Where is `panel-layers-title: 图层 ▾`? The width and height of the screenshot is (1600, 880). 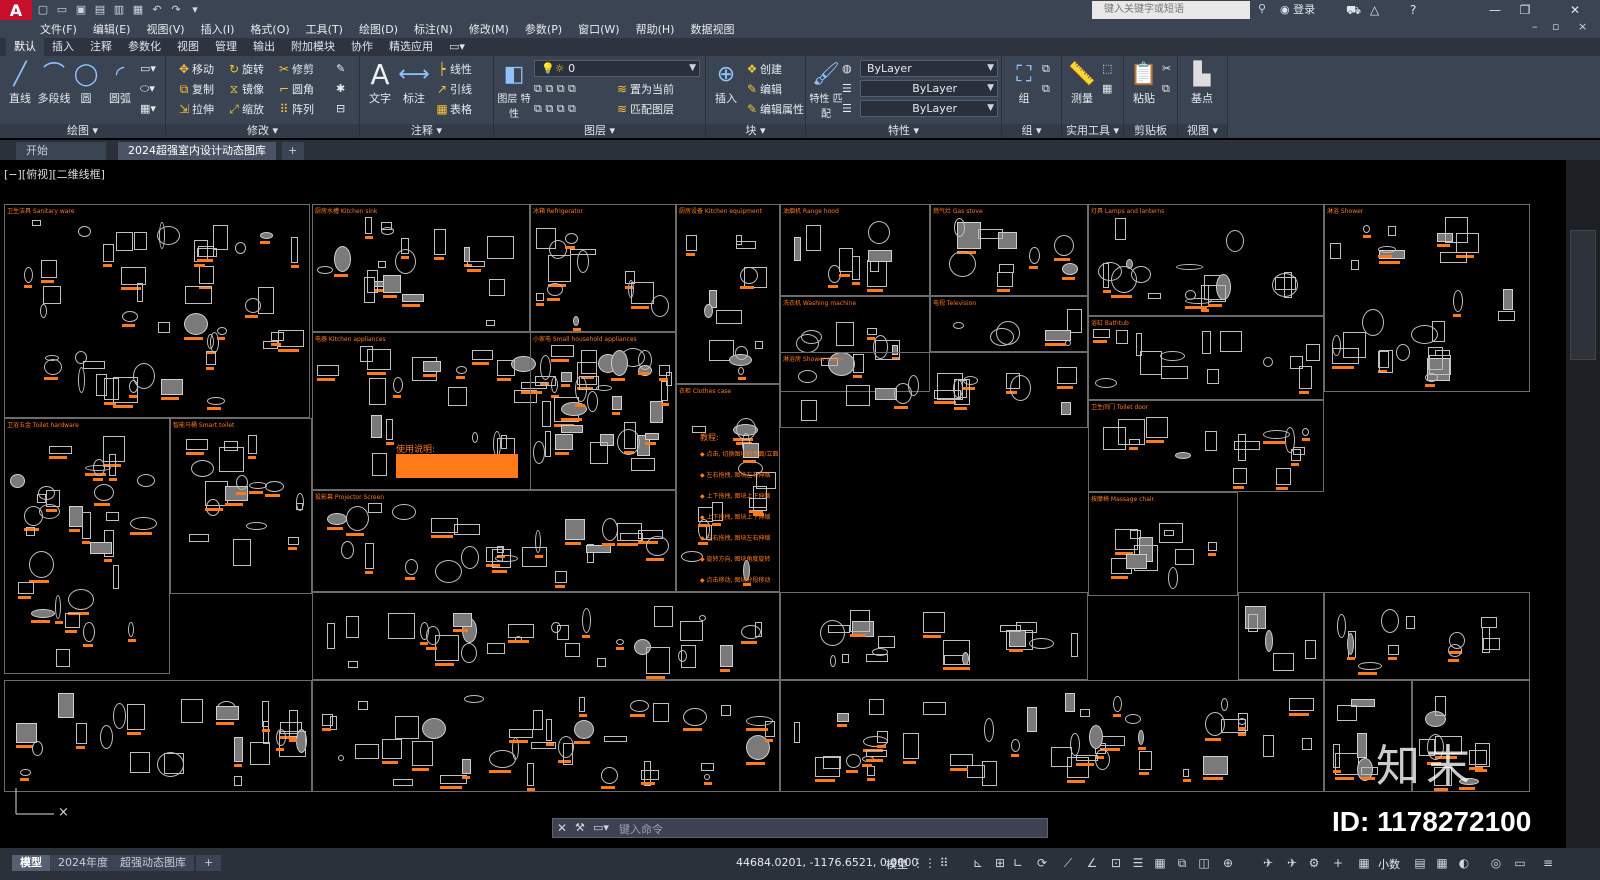
panel-layers-title: 图层 ▾ is located at coordinates (599, 131).